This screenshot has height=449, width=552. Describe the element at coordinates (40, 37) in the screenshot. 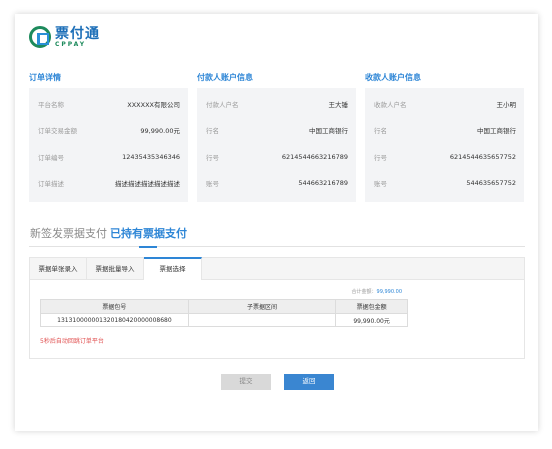

I see `logo-mark-icon` at that location.